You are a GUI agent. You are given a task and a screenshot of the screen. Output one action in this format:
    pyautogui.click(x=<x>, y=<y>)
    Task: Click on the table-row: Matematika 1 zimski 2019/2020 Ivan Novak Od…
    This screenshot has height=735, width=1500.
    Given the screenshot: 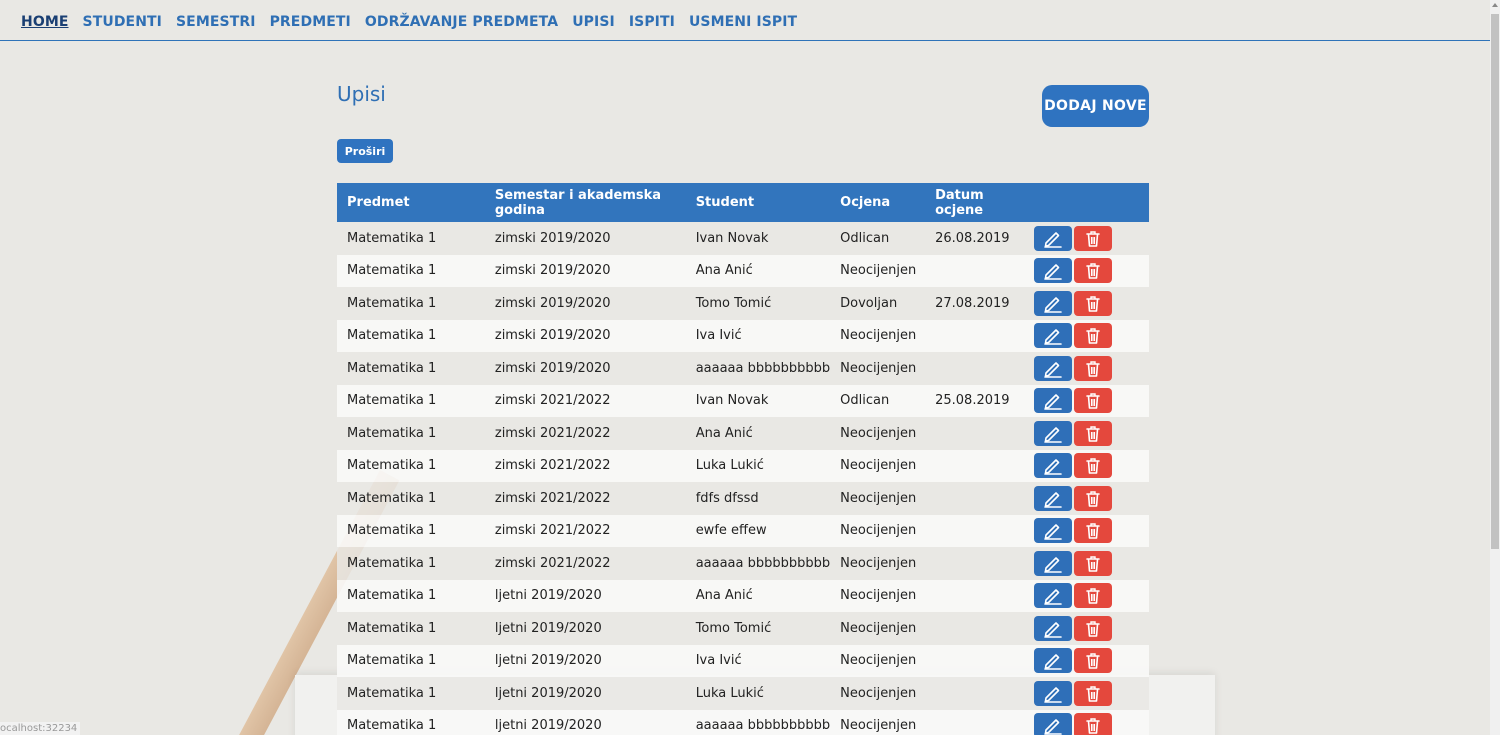 What is the action you would take?
    pyautogui.click(x=743, y=238)
    